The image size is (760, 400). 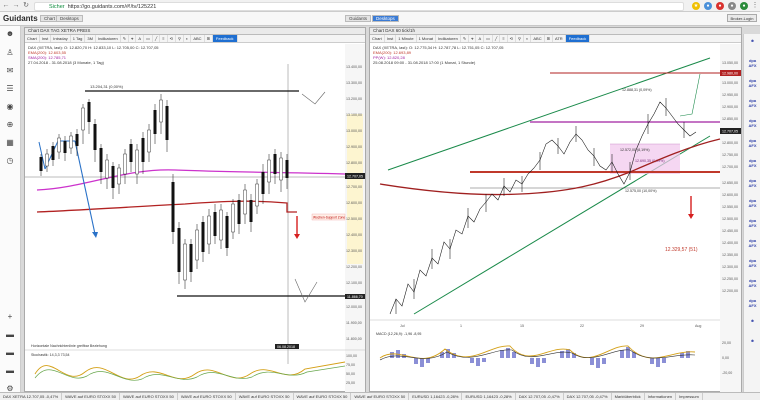 I want to click on toolbar-range: 3M, so click(x=90, y=38).